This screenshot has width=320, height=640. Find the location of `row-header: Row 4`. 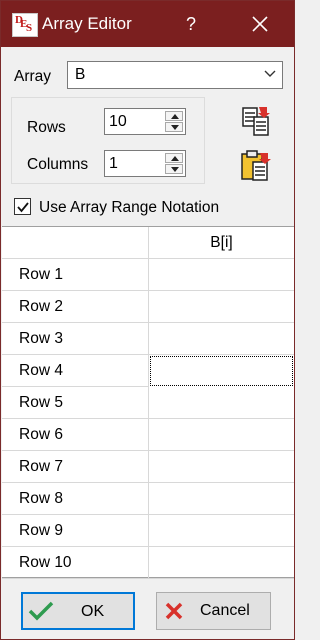

row-header: Row 4 is located at coordinates (75, 371).